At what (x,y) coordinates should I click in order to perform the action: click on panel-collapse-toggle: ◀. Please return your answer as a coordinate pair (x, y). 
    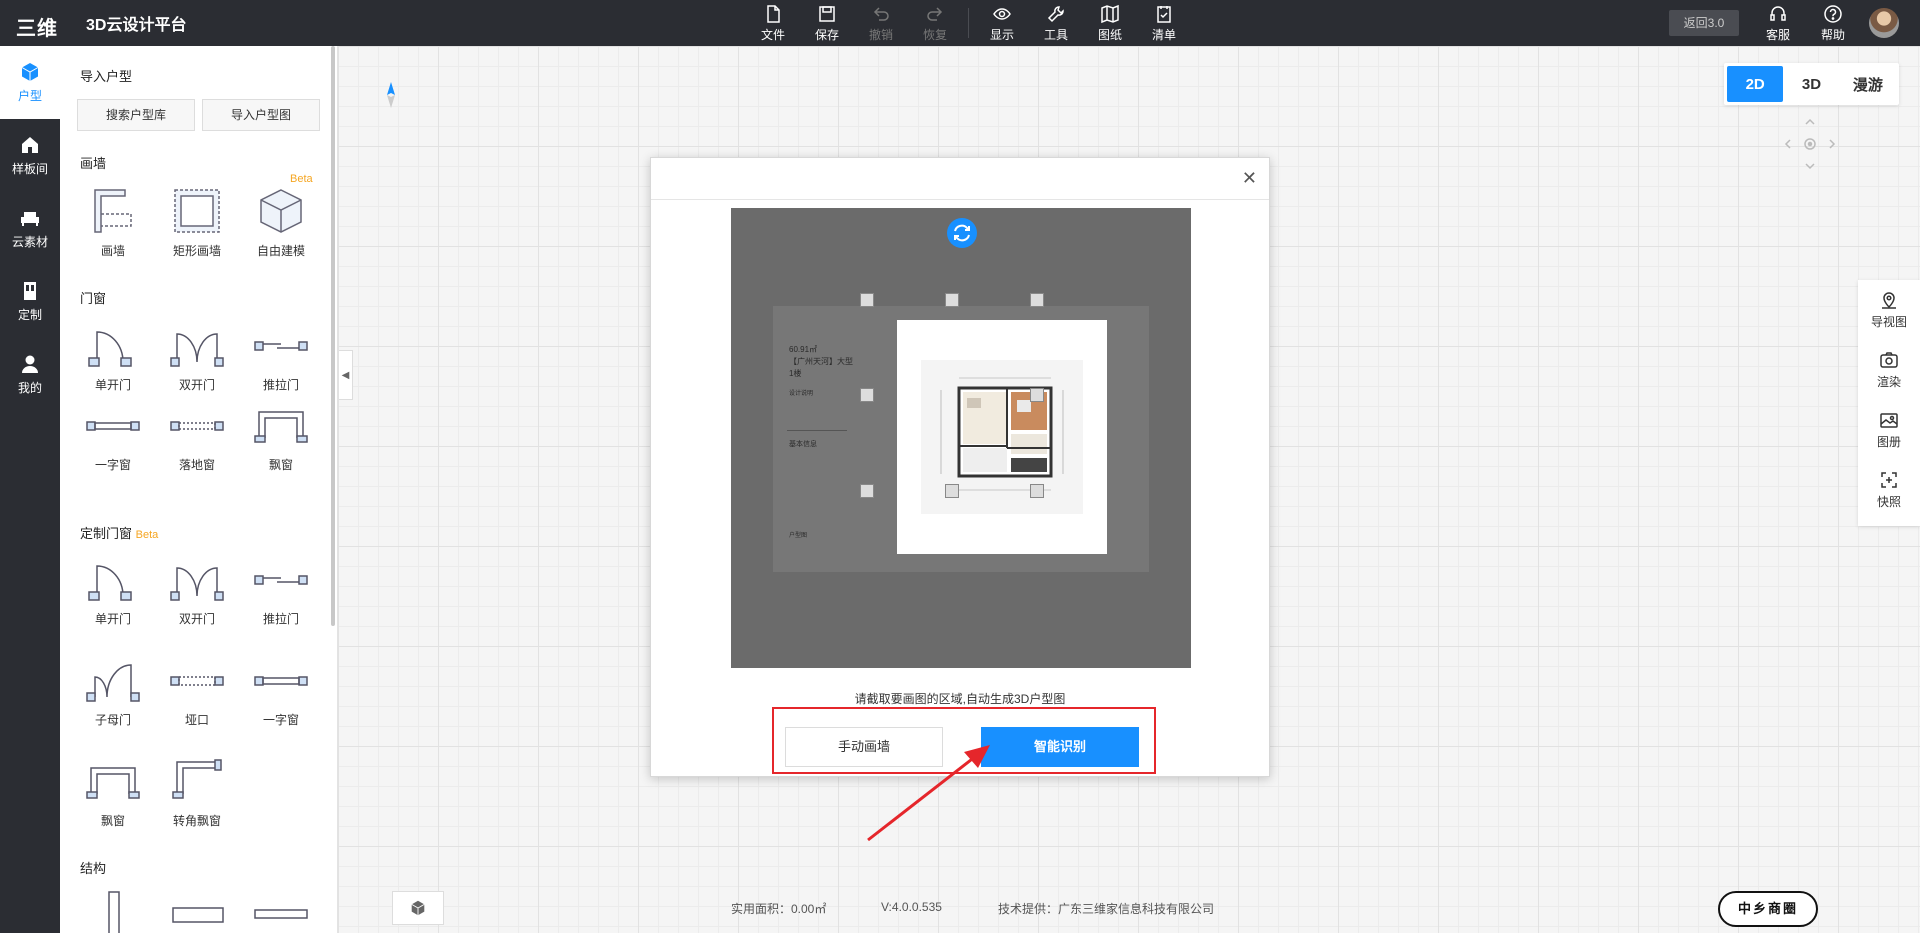
    Looking at the image, I should click on (346, 375).